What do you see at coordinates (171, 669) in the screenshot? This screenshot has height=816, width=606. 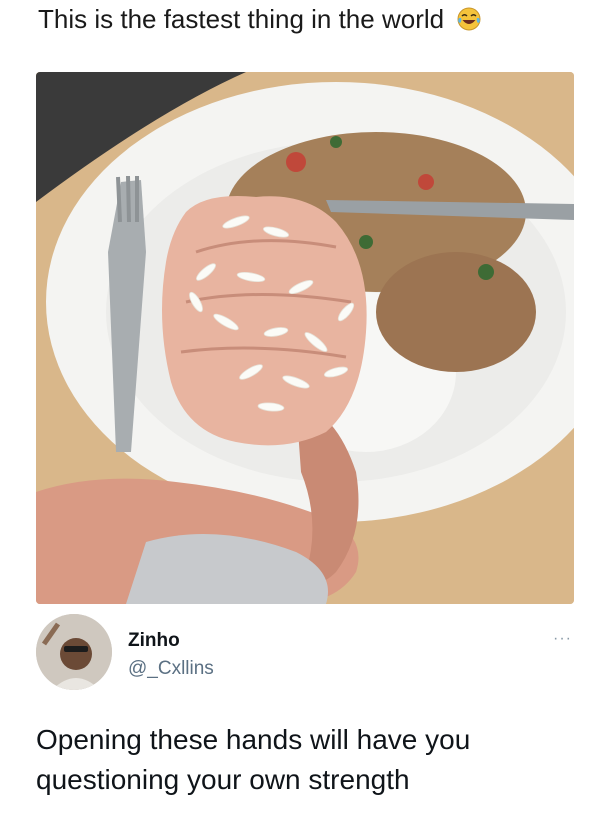 I see `author-handle: @_Cxllins` at bounding box center [171, 669].